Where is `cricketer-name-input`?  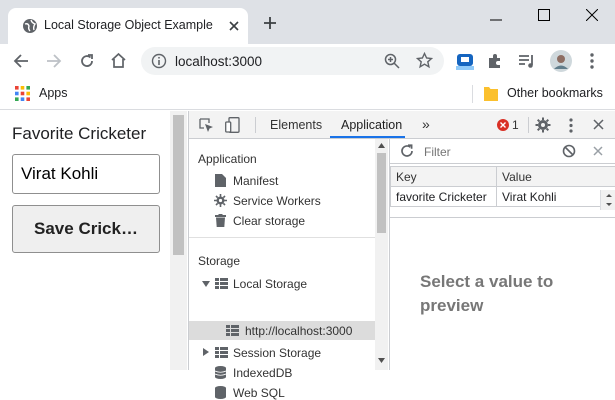
cricketer-name-input is located at coordinates (86, 174).